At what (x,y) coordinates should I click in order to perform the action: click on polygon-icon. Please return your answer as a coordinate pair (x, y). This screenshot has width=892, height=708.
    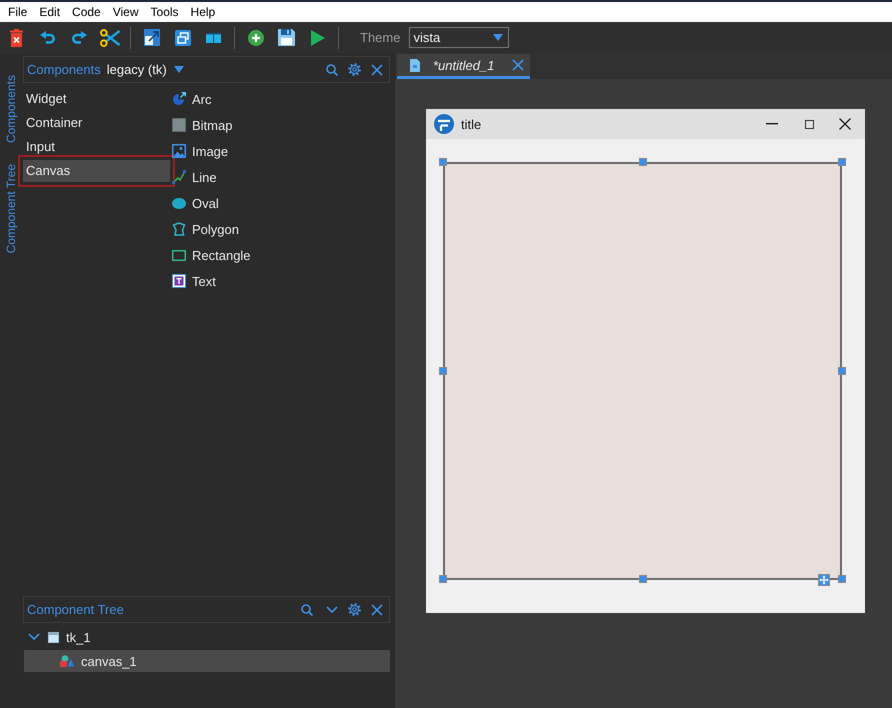
    Looking at the image, I should click on (179, 229).